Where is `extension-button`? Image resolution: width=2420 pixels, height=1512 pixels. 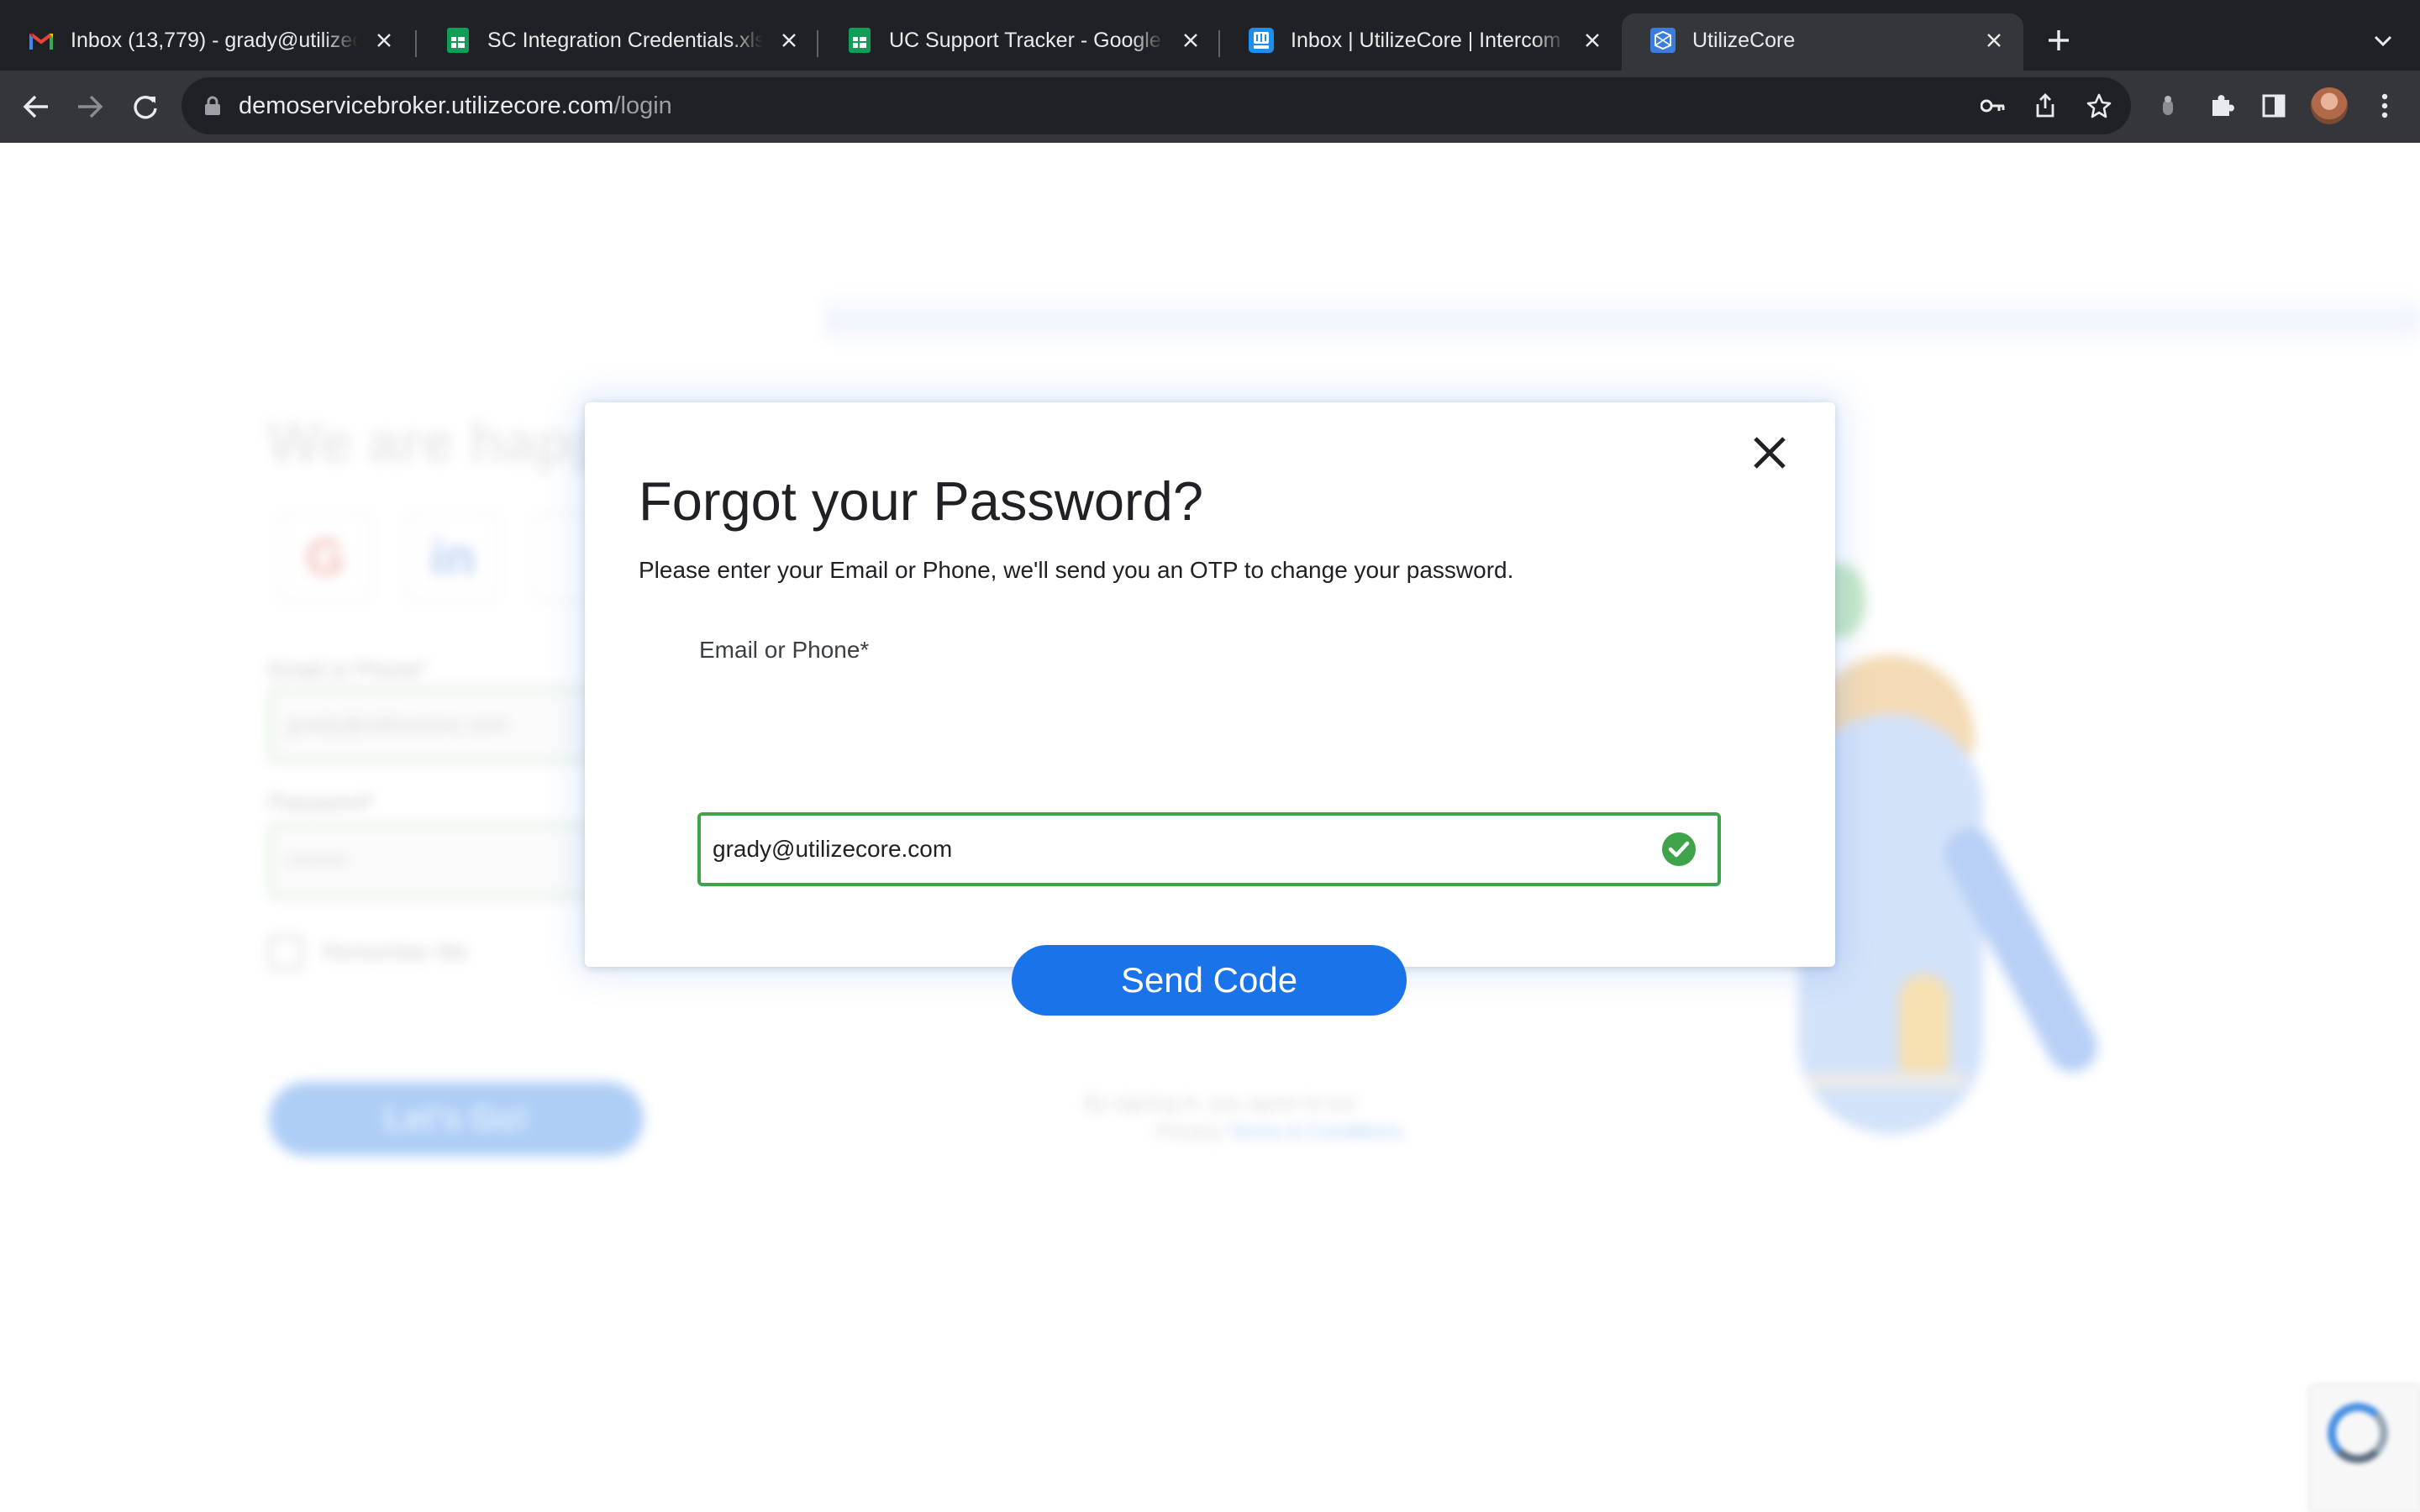 extension-button is located at coordinates (2168, 106).